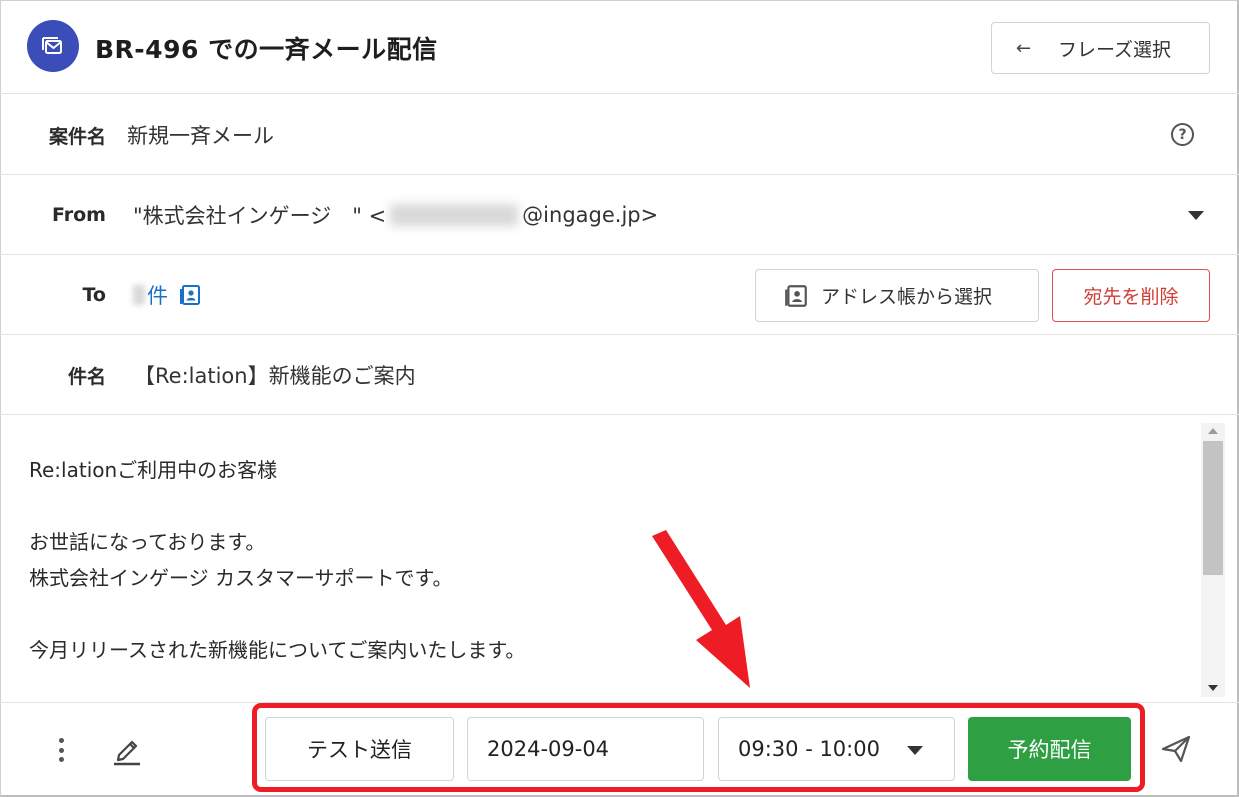 The height and width of the screenshot is (797, 1239). I want to click on body-scrollbar, so click(1213, 560).